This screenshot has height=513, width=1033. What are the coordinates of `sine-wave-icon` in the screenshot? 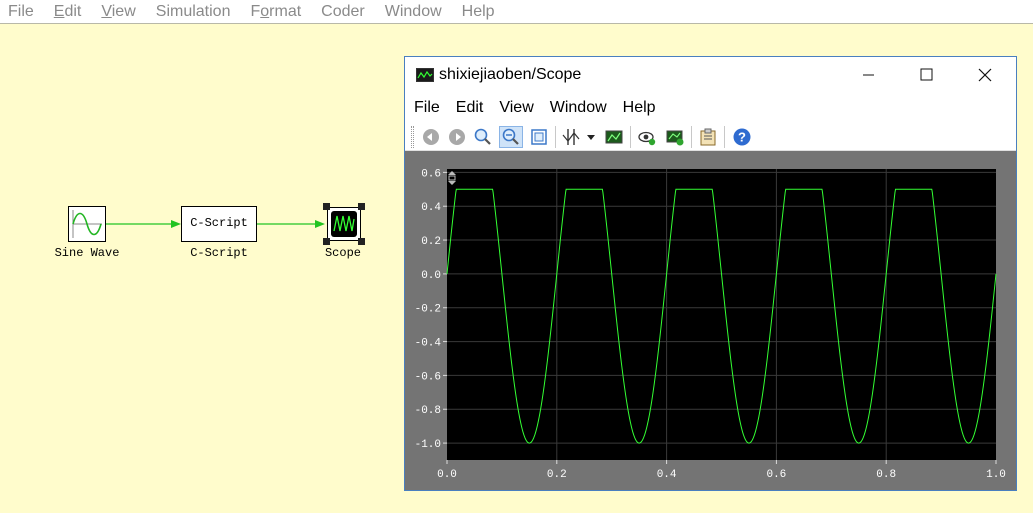 It's located at (87, 224).